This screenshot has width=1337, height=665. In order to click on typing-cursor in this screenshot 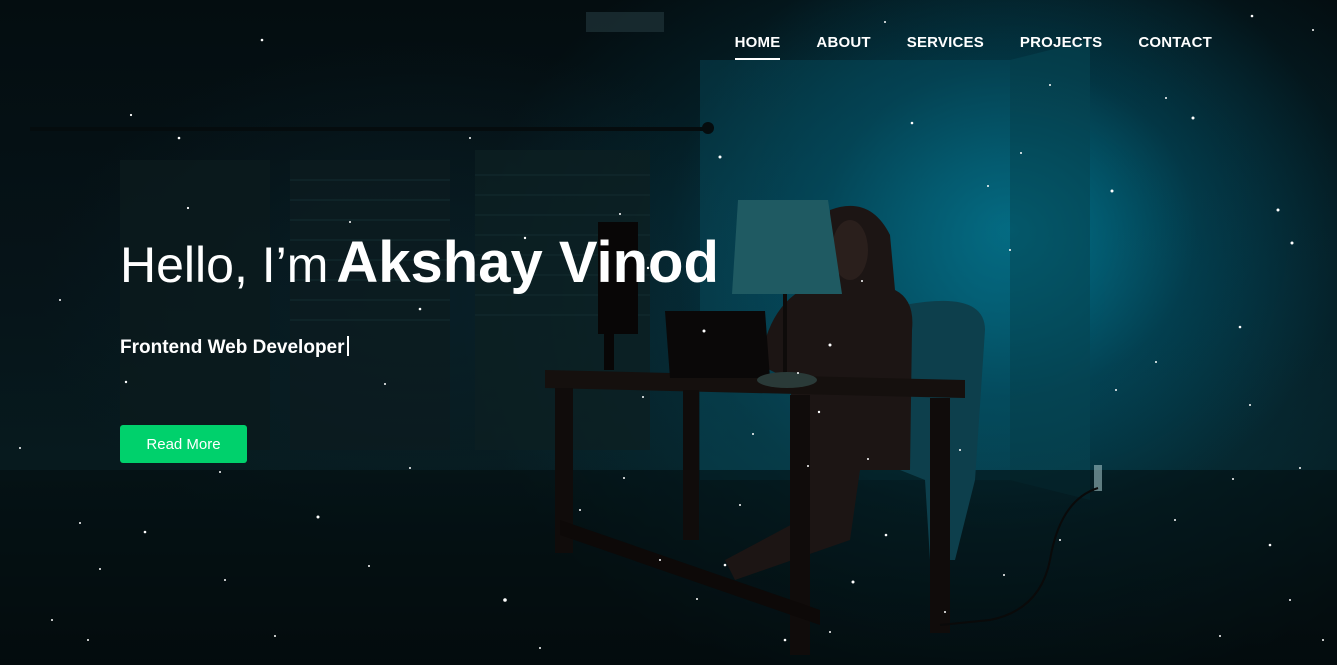, I will do `click(347, 345)`.